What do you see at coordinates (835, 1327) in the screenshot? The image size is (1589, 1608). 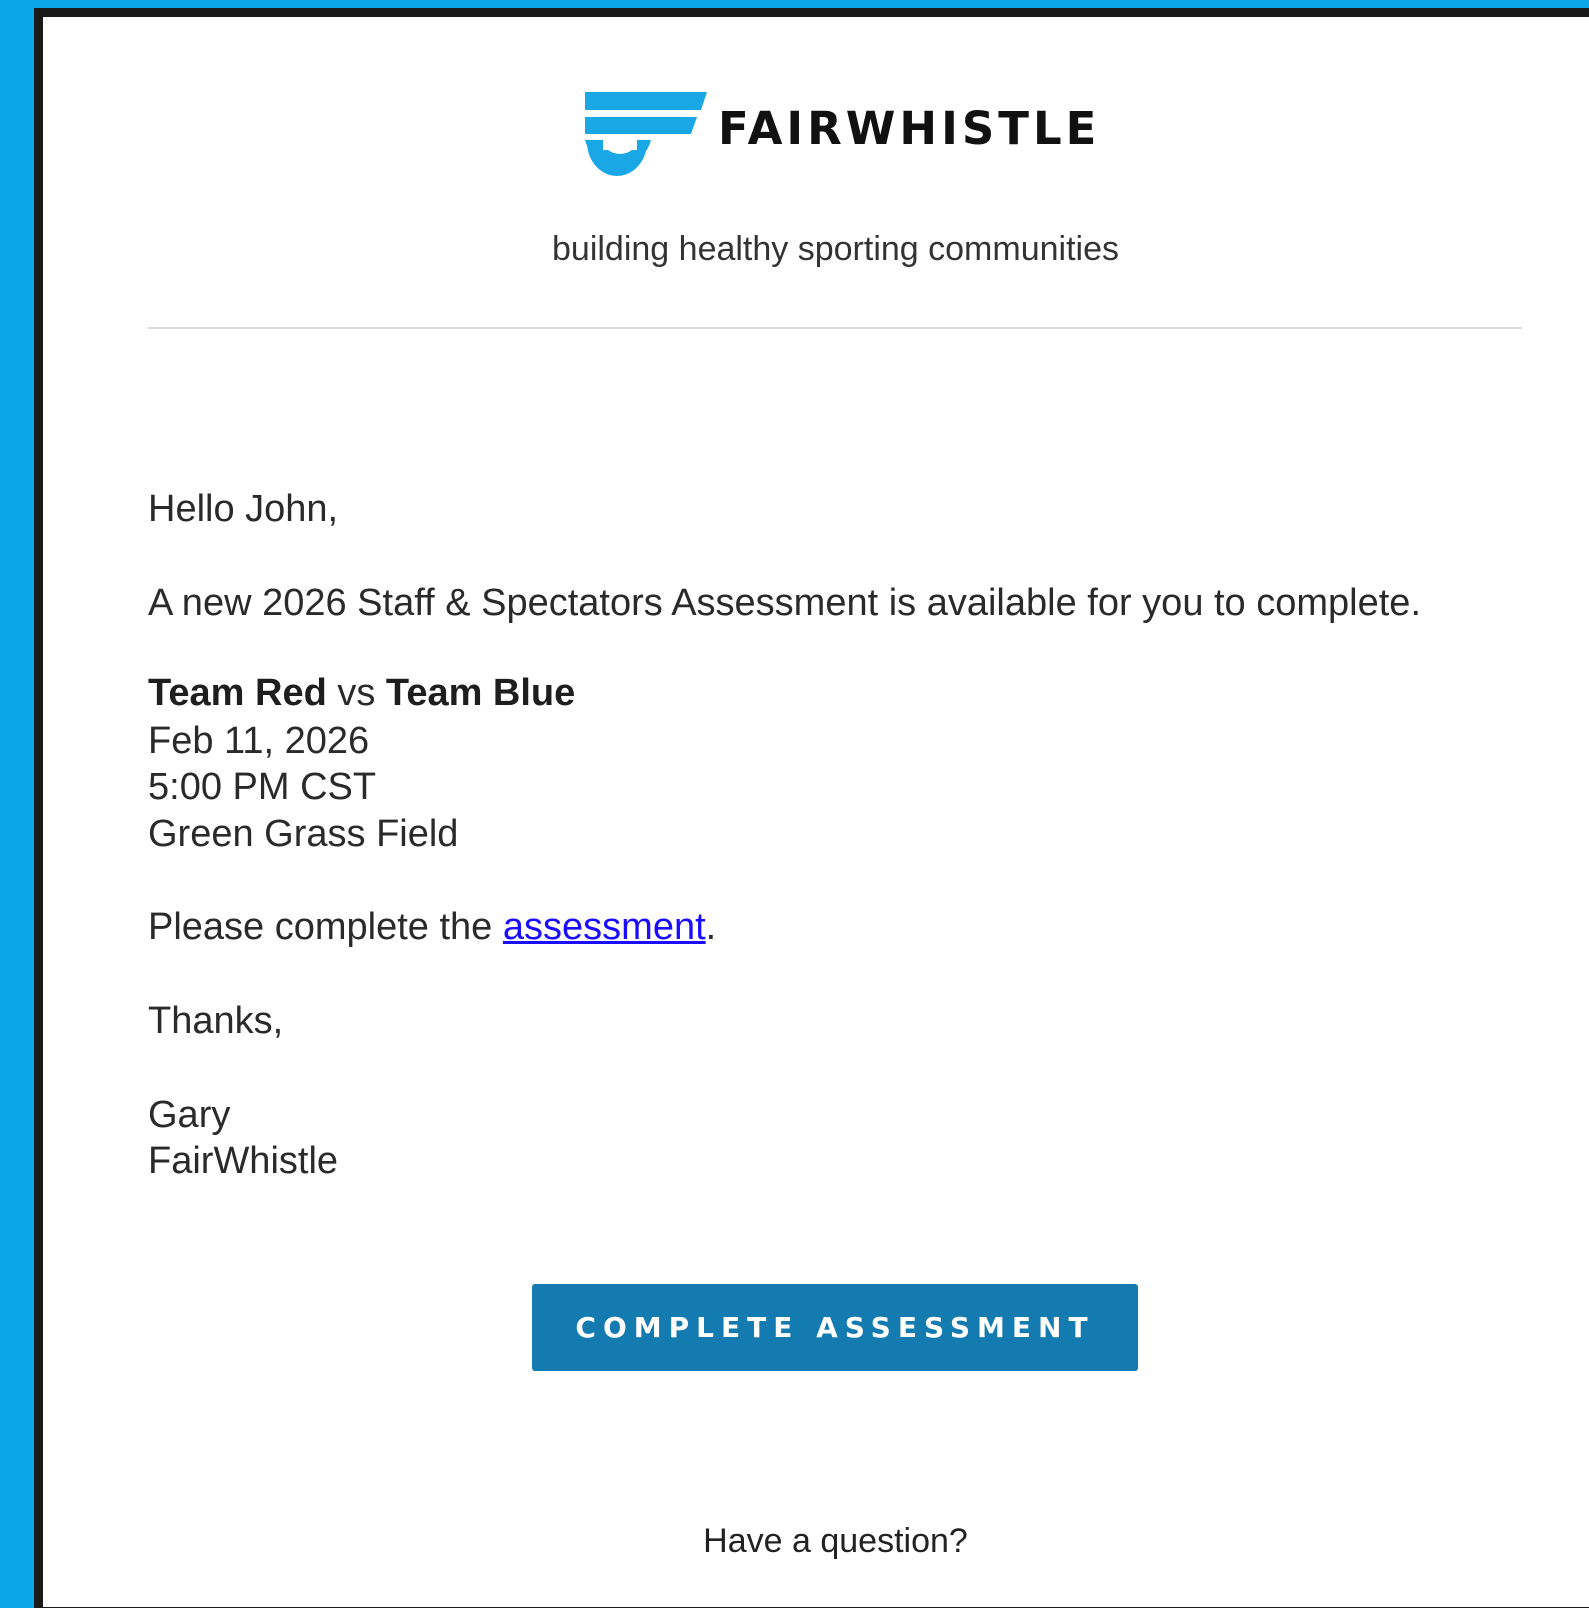 I see `complete-assessment-button: COMPLETE ASSESSMENT` at bounding box center [835, 1327].